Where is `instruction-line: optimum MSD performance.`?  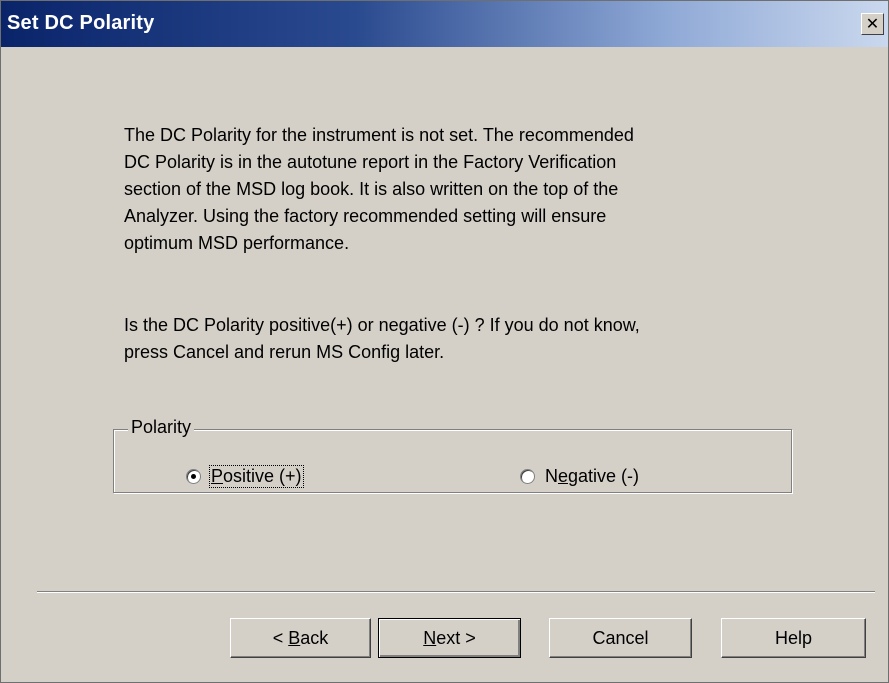
instruction-line: optimum MSD performance. is located at coordinates (237, 243).